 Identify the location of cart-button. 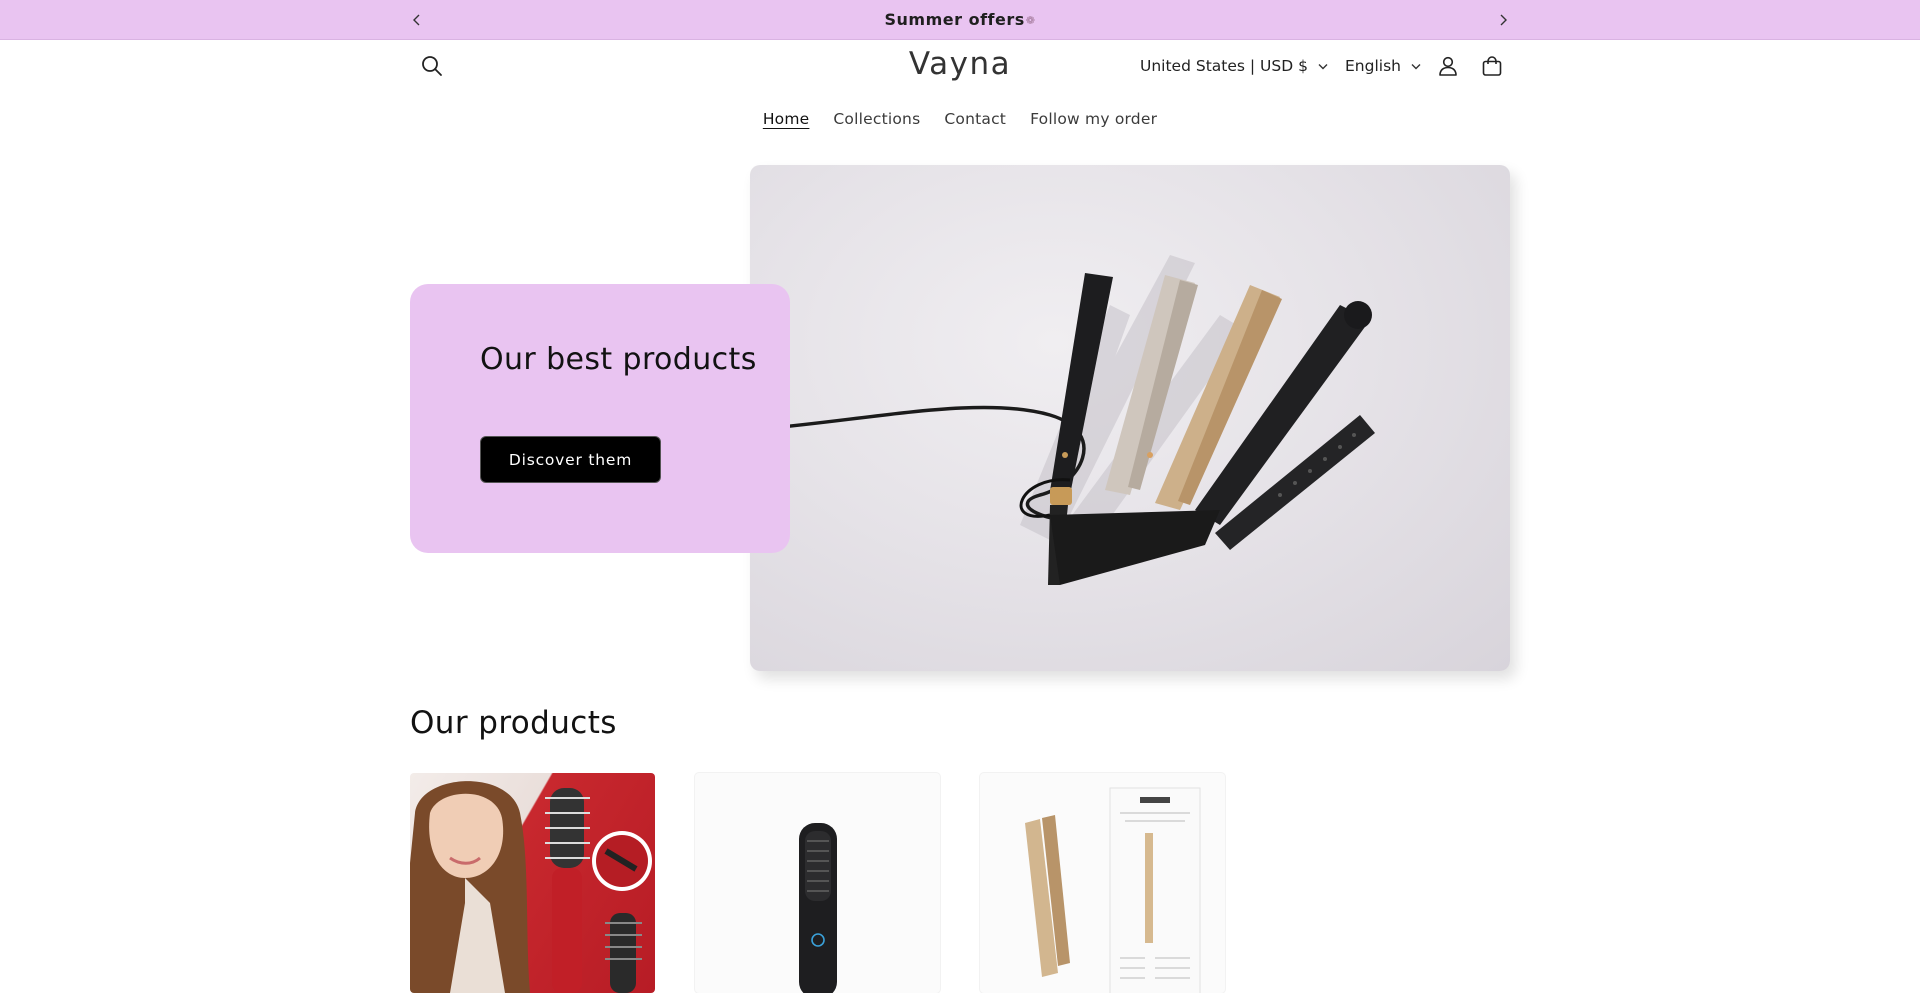
(1492, 66).